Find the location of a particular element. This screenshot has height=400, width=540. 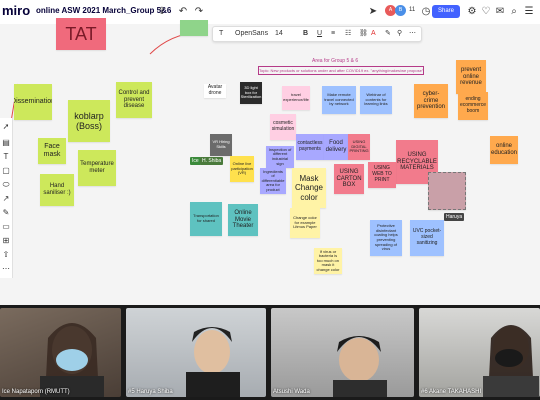

participant-video: Ice Napataporn (RMUTT) is located at coordinates (60, 352).